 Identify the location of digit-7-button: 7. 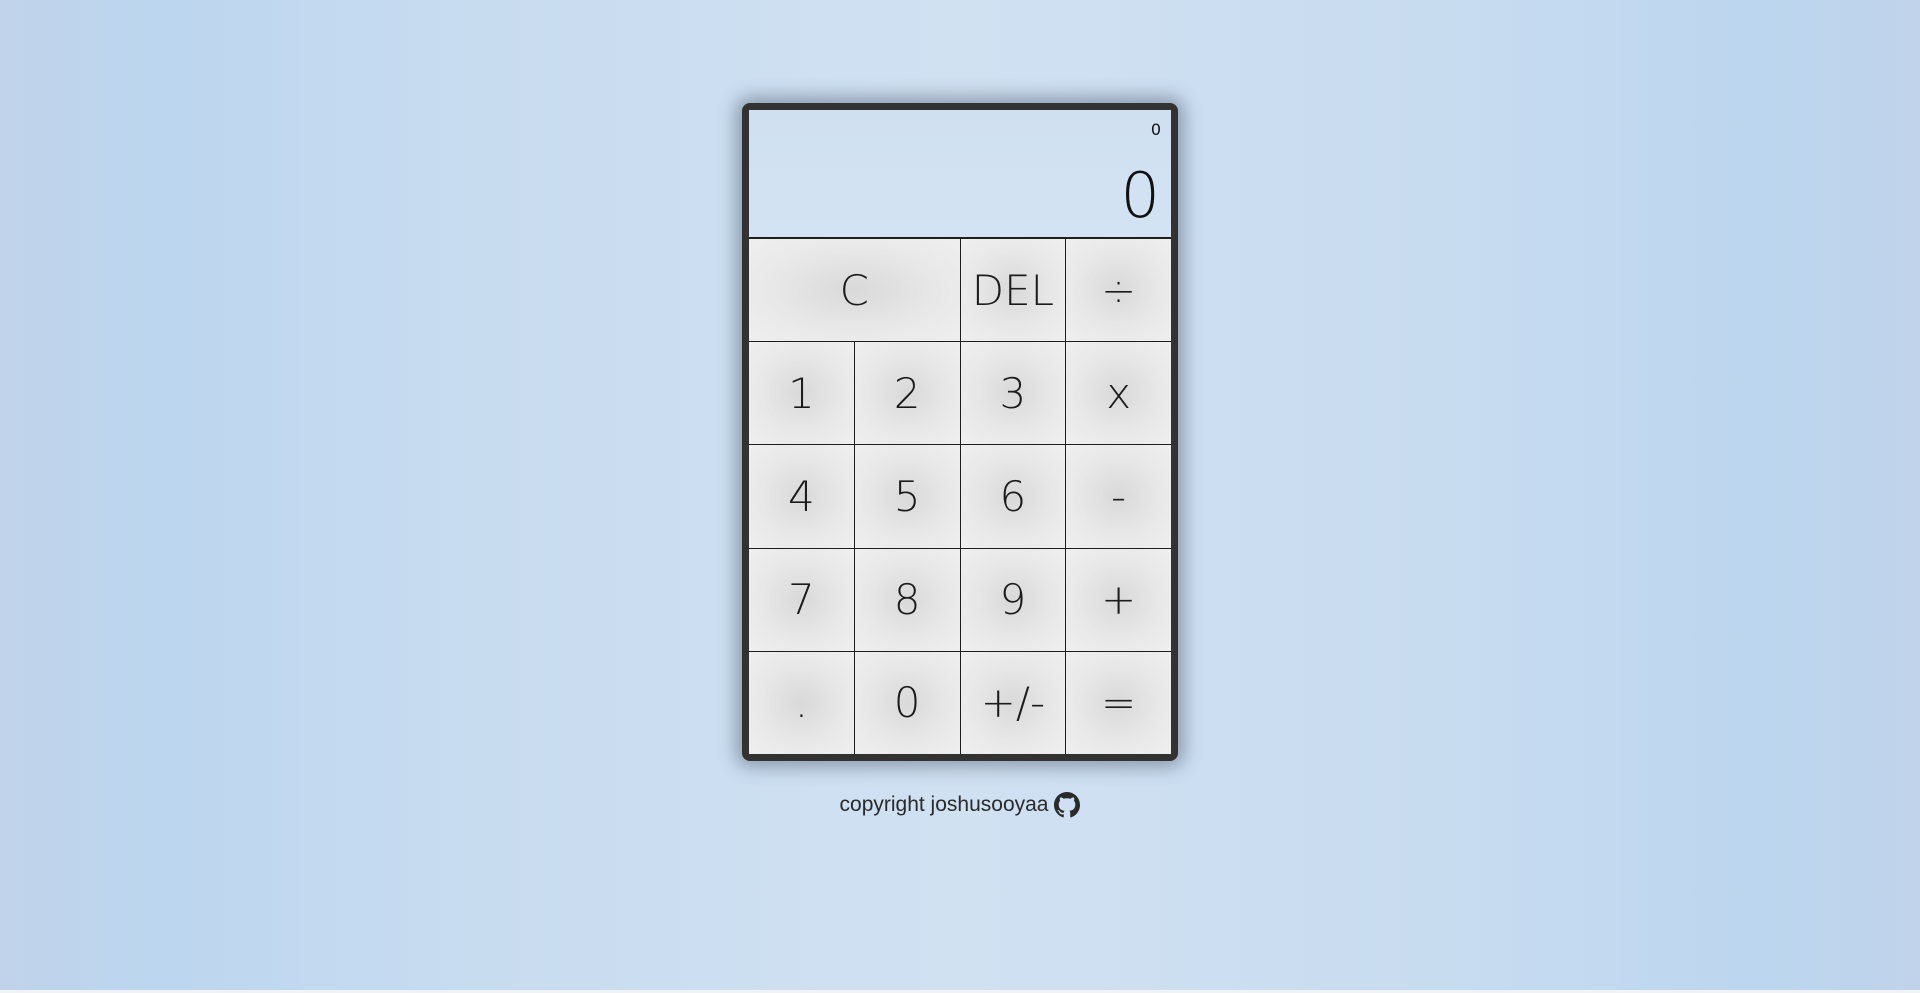
(801, 599).